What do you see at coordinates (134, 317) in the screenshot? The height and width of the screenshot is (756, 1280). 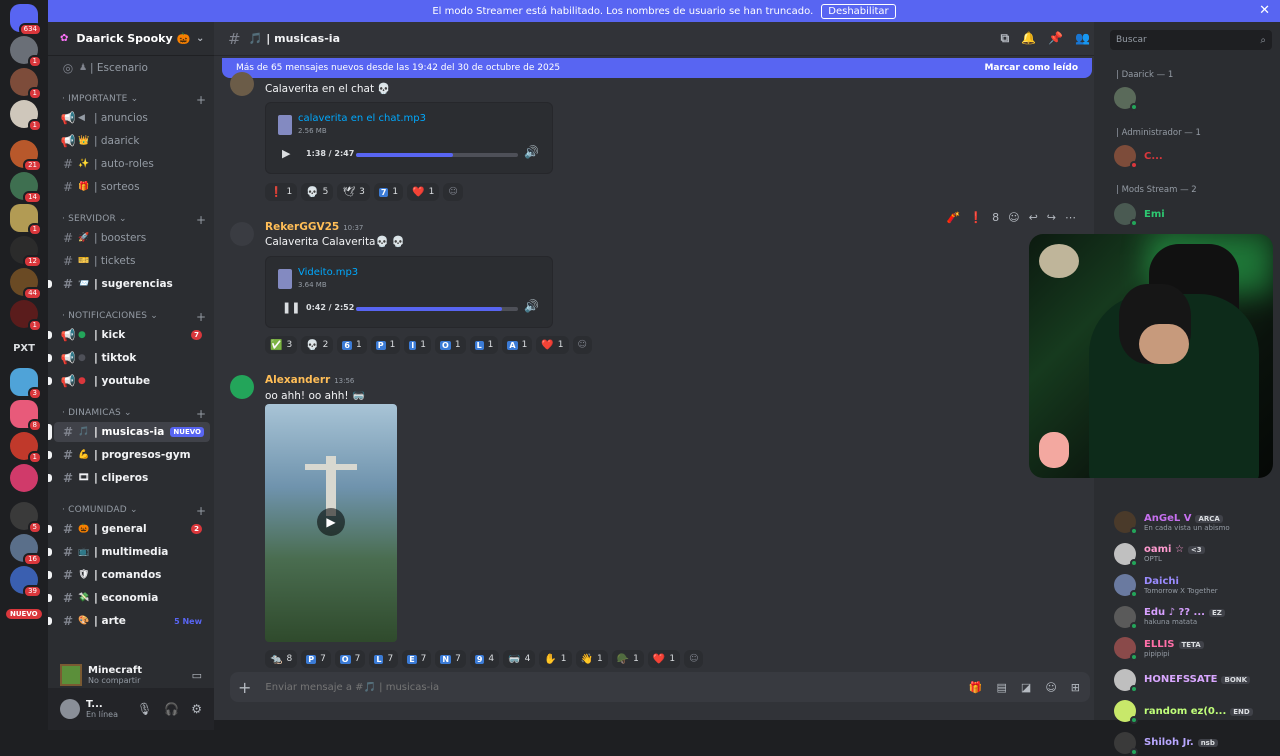 I see `category-notificaciones: · NOTIFICACIONES ⌄ +` at bounding box center [134, 317].